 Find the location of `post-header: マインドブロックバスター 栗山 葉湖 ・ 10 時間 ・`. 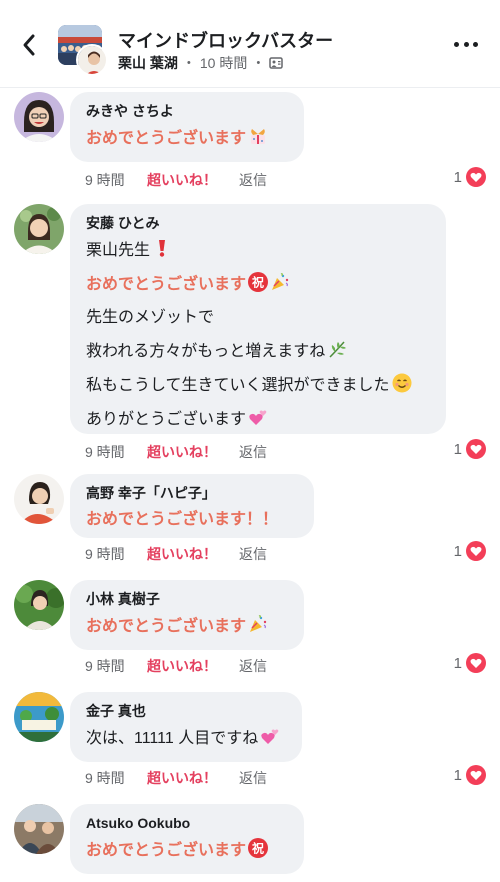

post-header: マインドブロックバスター 栗山 葉湖 ・ 10 時間 ・ is located at coordinates (250, 44).